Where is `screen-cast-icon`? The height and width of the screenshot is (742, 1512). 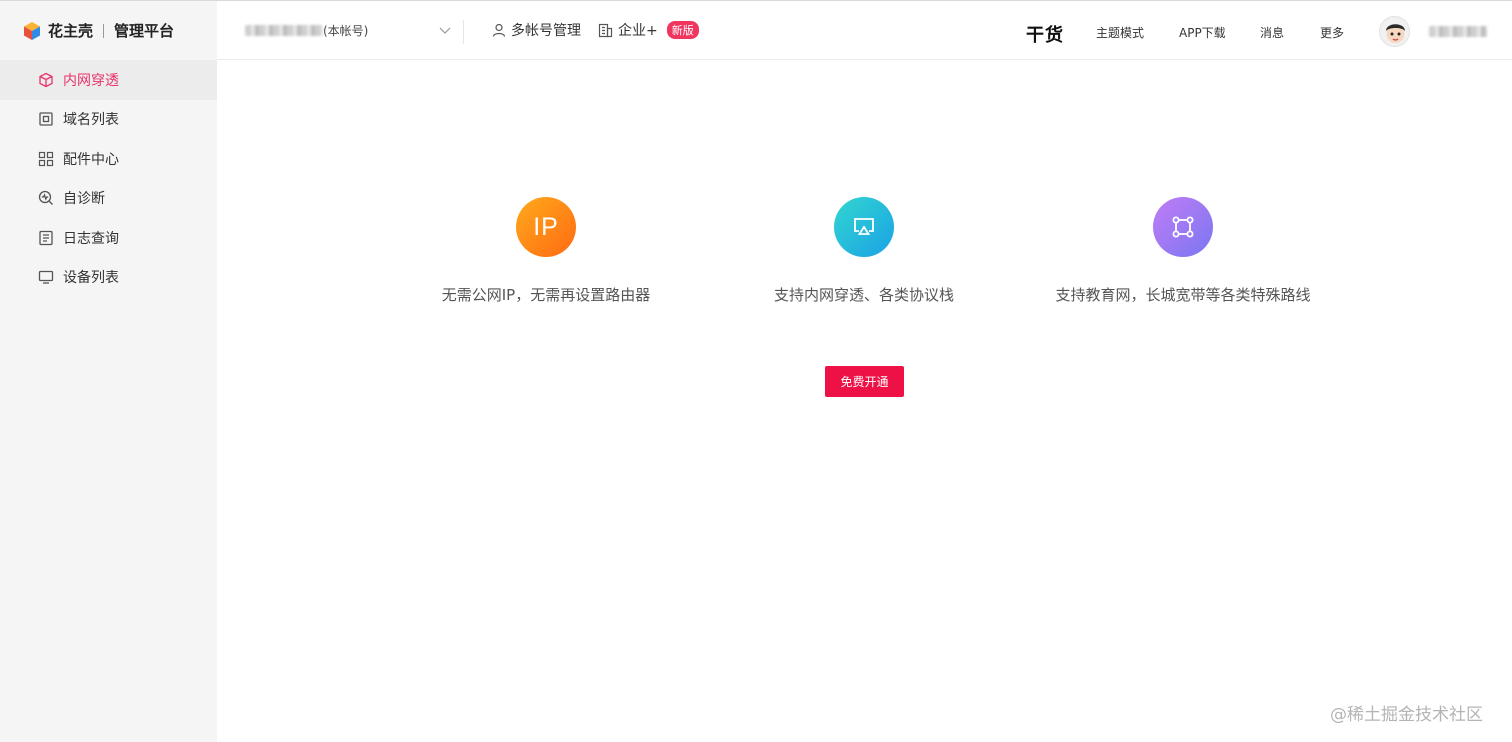 screen-cast-icon is located at coordinates (864, 227).